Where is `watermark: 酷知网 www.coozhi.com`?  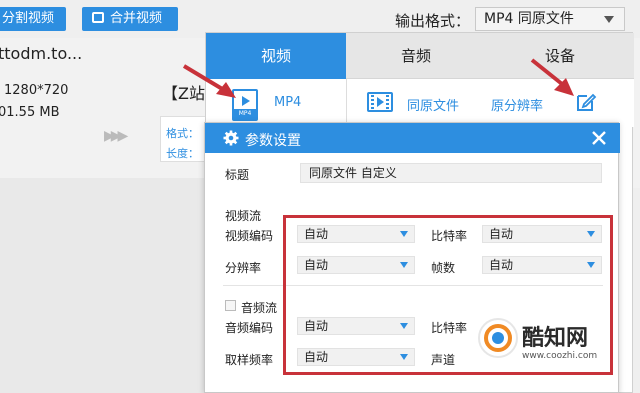
watermark: 酷知网 www.coozhi.com is located at coordinates (543, 343).